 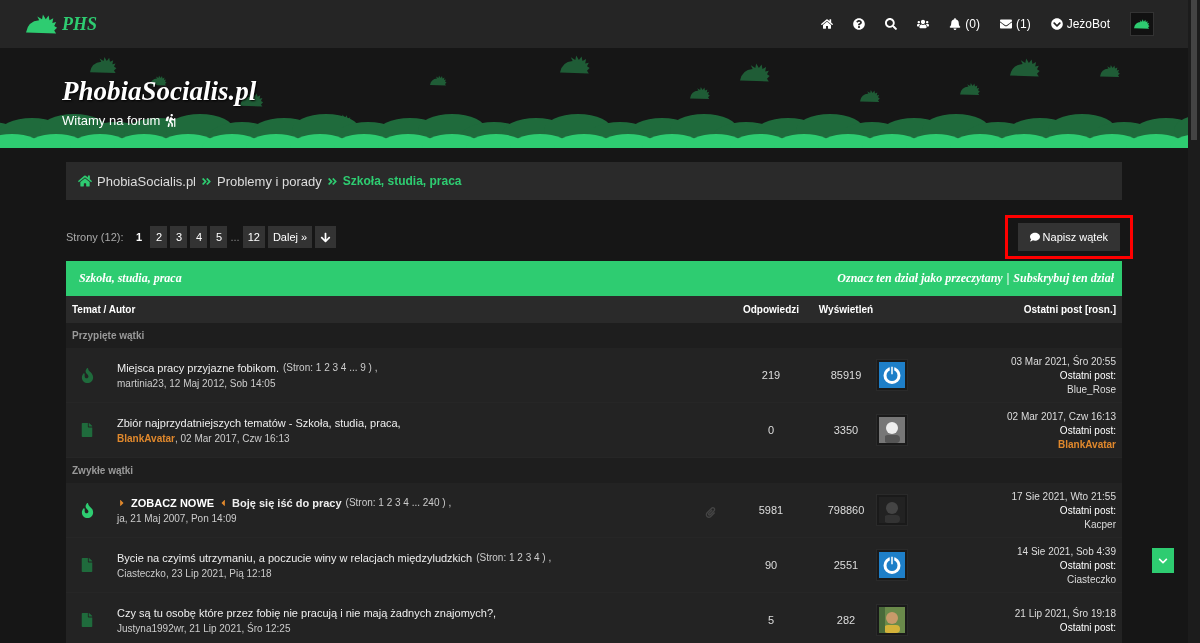 I want to click on page-link: 1, so click(x=139, y=237).